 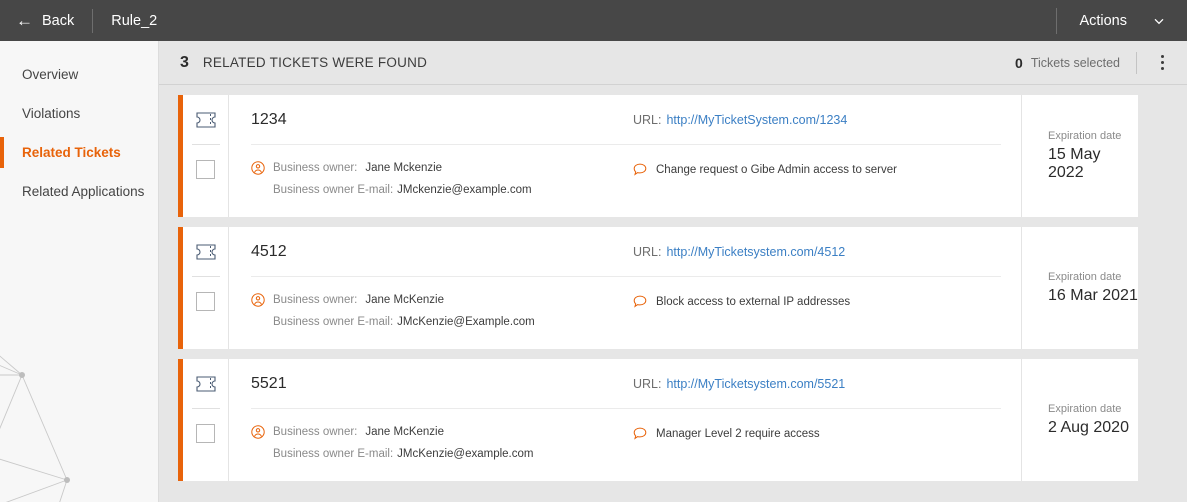 I want to click on expiration-date: 2 Aug 2020, so click(x=1088, y=427).